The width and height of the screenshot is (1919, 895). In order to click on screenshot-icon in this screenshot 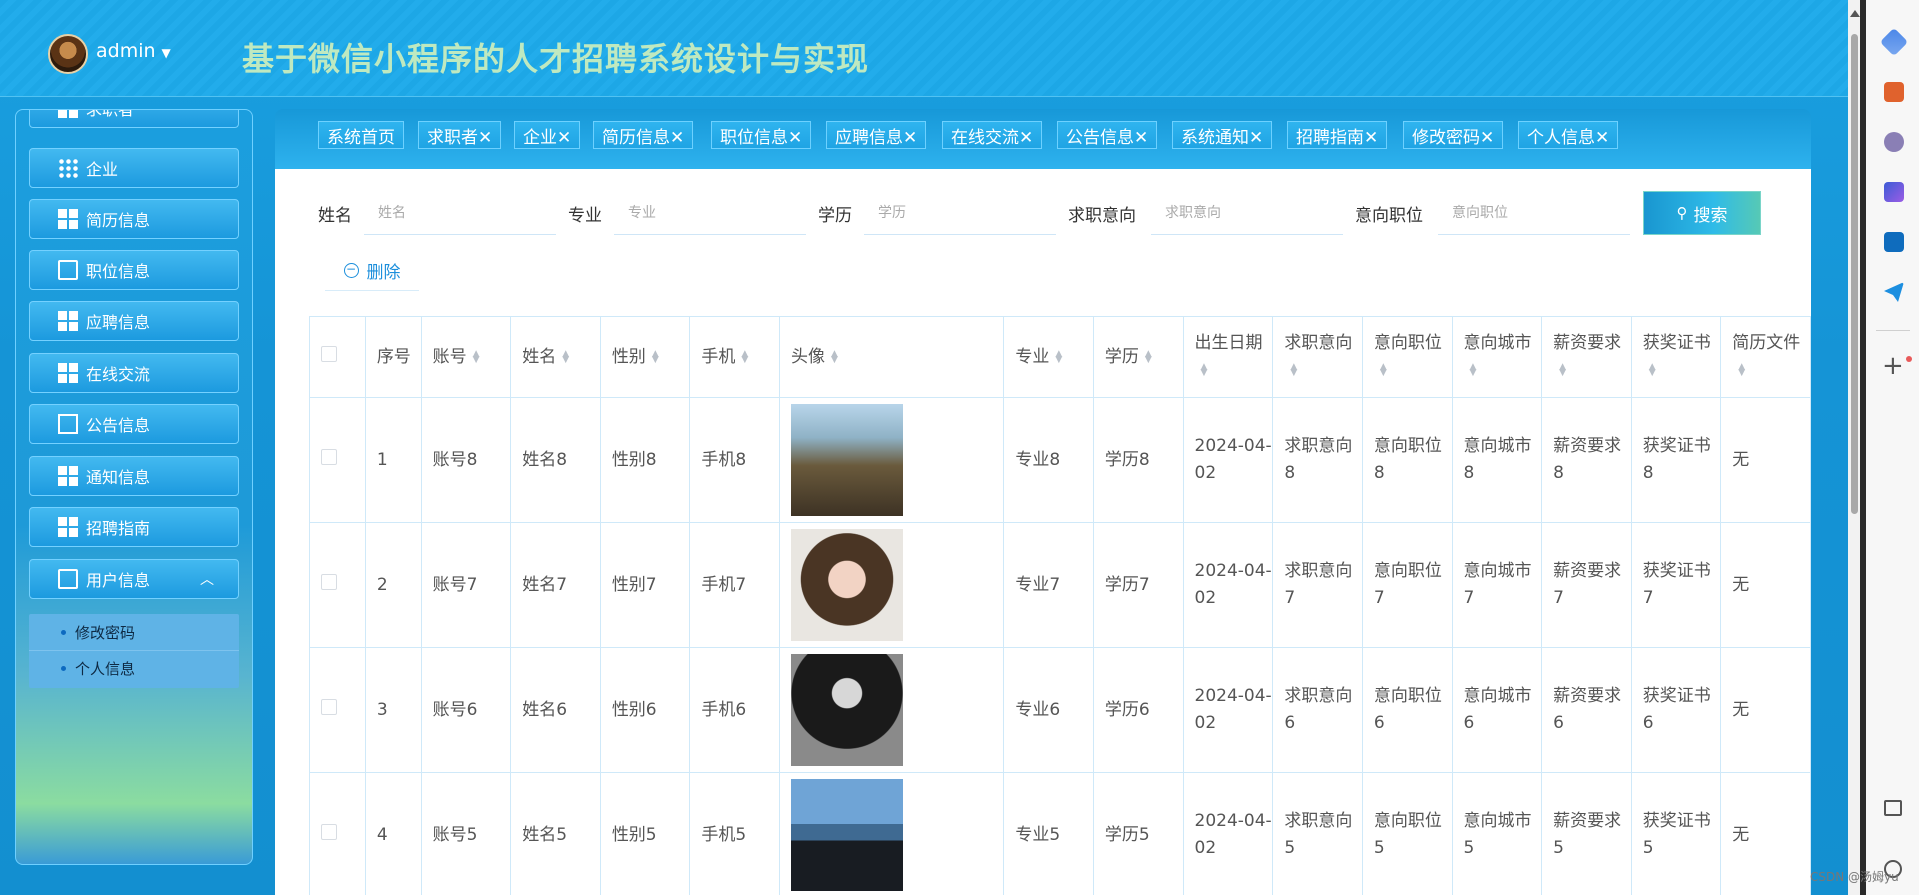, I will do `click(1893, 808)`.